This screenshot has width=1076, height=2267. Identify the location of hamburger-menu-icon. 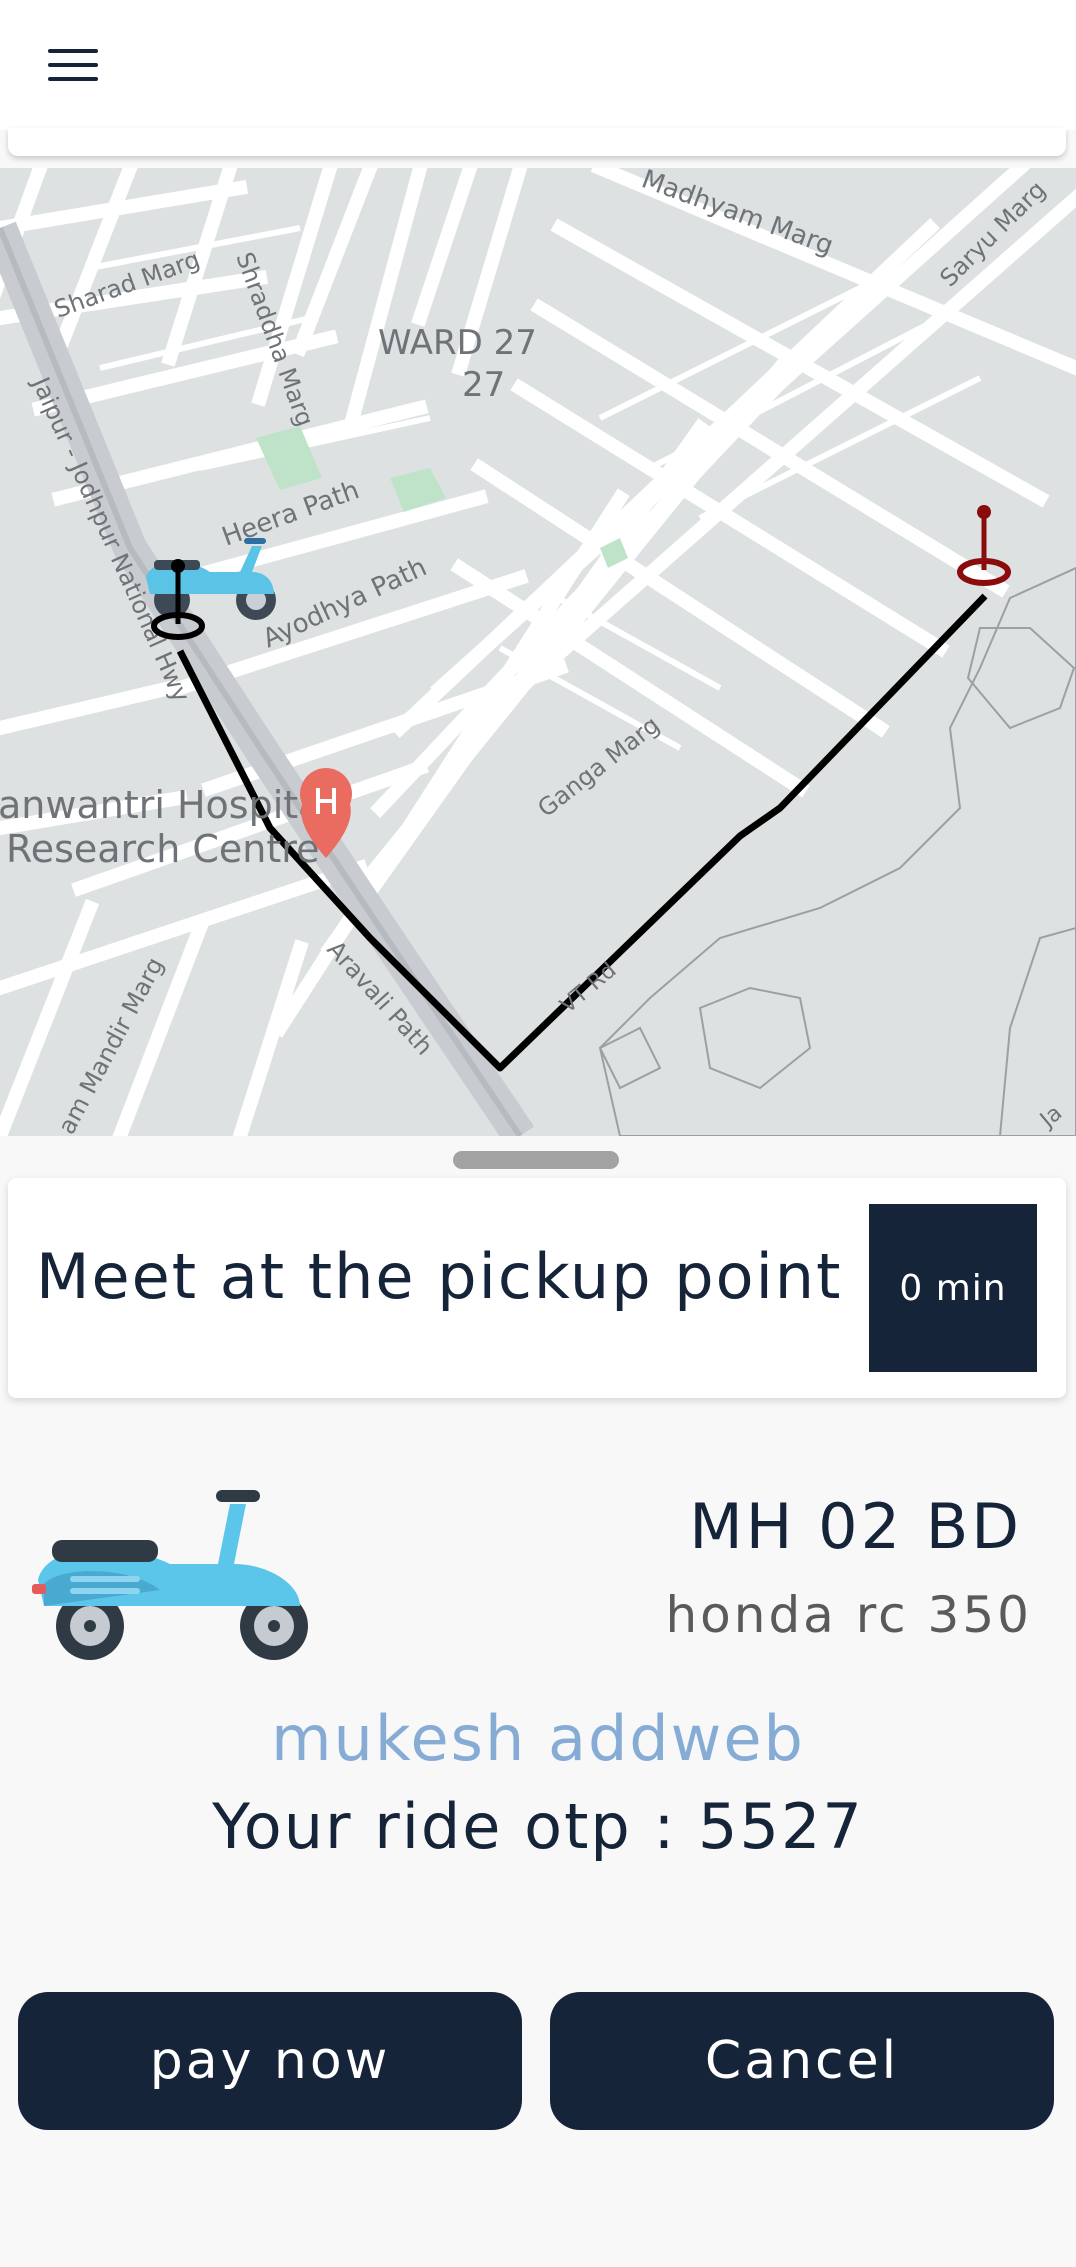
(73, 65).